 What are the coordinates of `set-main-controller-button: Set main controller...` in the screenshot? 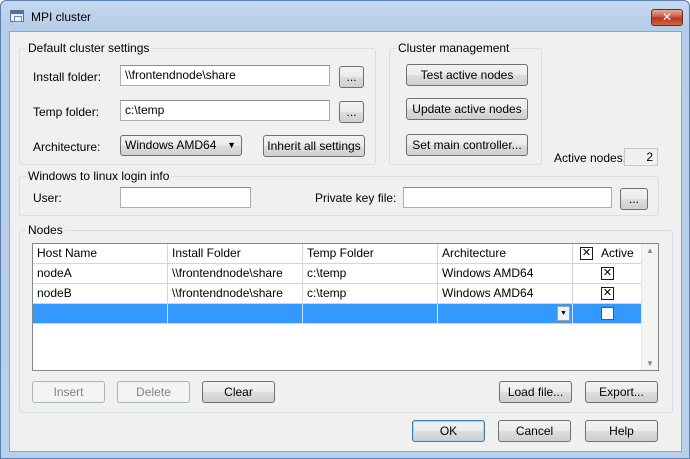 It's located at (467, 145).